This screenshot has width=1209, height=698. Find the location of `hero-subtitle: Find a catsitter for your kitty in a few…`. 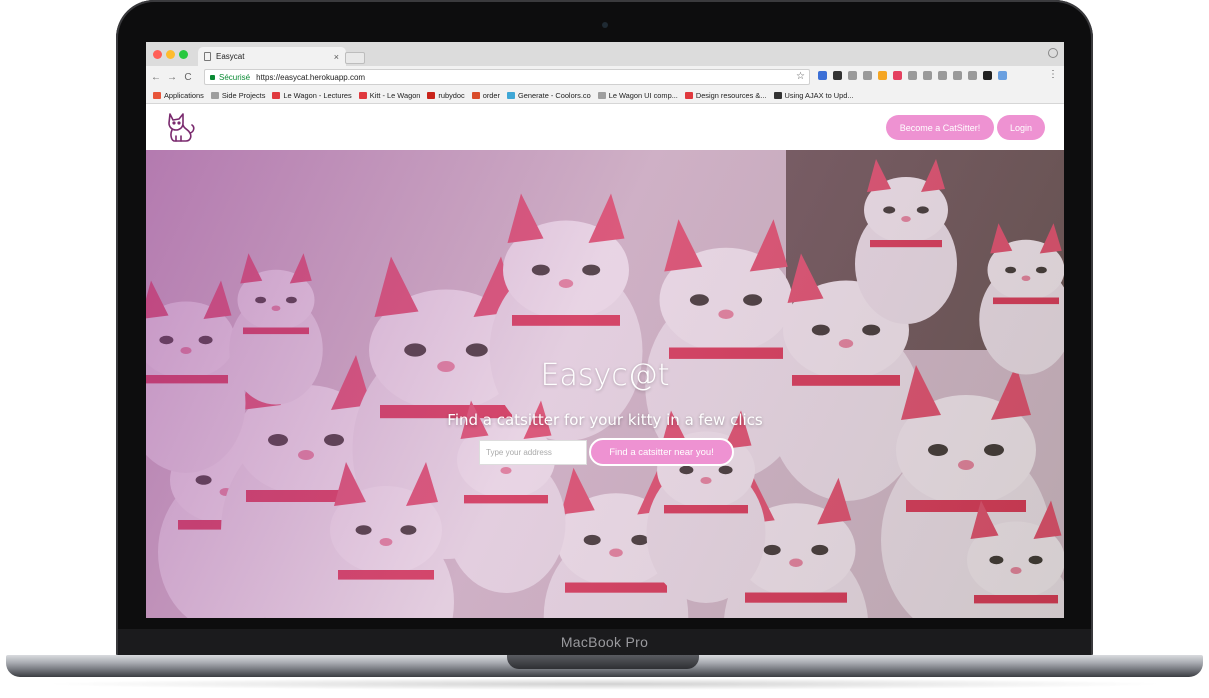

hero-subtitle: Find a catsitter for your kitty in a few… is located at coordinates (605, 420).